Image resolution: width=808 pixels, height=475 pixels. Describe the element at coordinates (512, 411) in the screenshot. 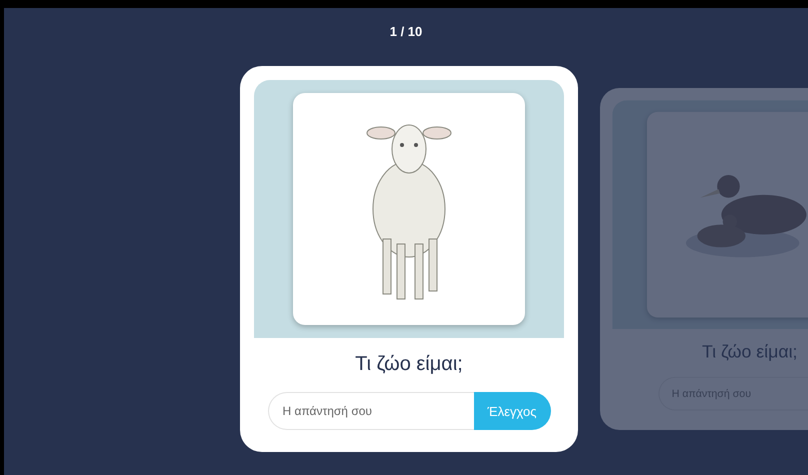

I see `check-button: Έλεγχος` at that location.